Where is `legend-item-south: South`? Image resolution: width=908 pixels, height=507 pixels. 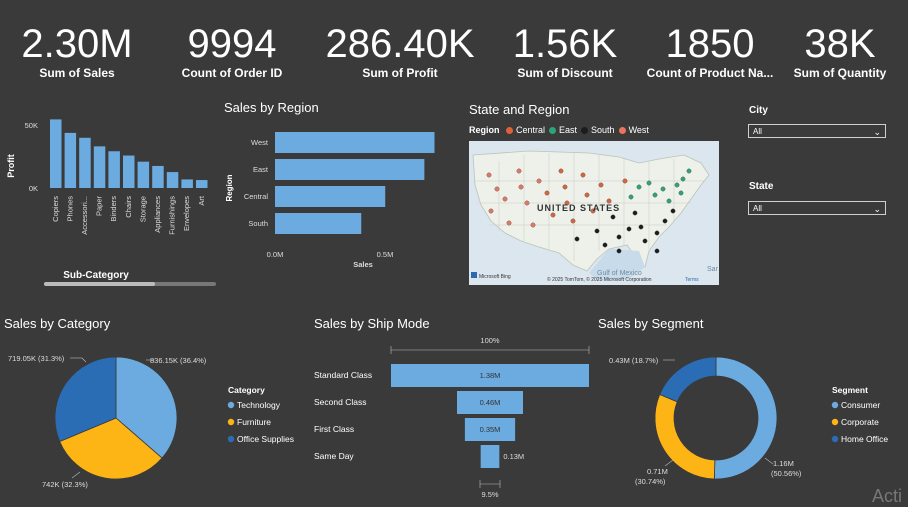
legend-item-south: South is located at coordinates (598, 130).